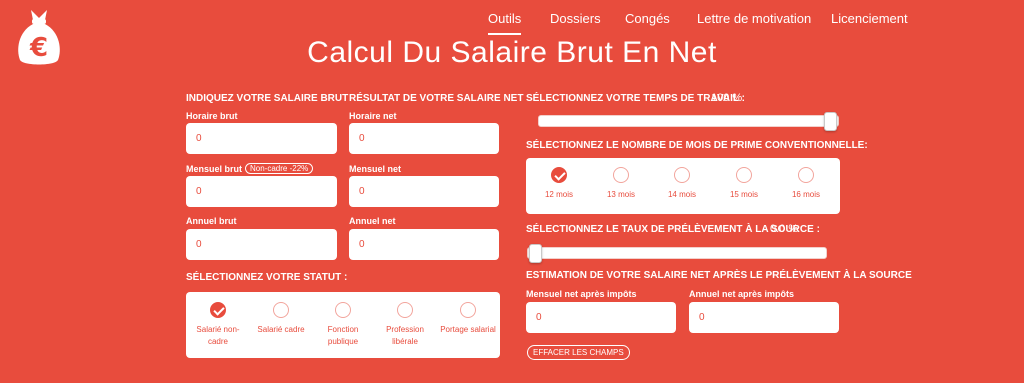  What do you see at coordinates (343, 329) in the screenshot?
I see `option-label: Fonction` at bounding box center [343, 329].